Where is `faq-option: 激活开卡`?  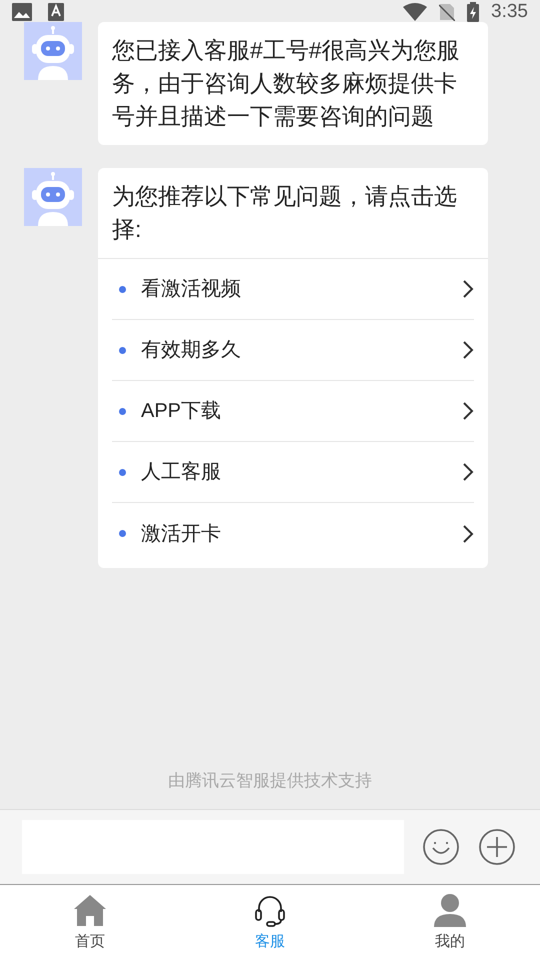
faq-option: 激活开卡 is located at coordinates (293, 533).